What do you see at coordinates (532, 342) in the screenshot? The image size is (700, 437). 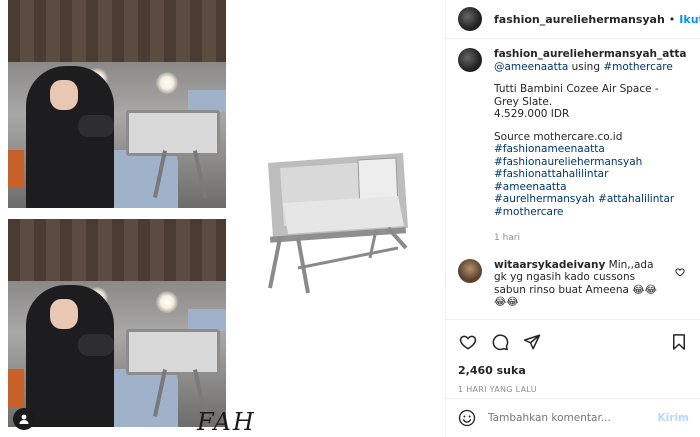 I see `share-icon` at bounding box center [532, 342].